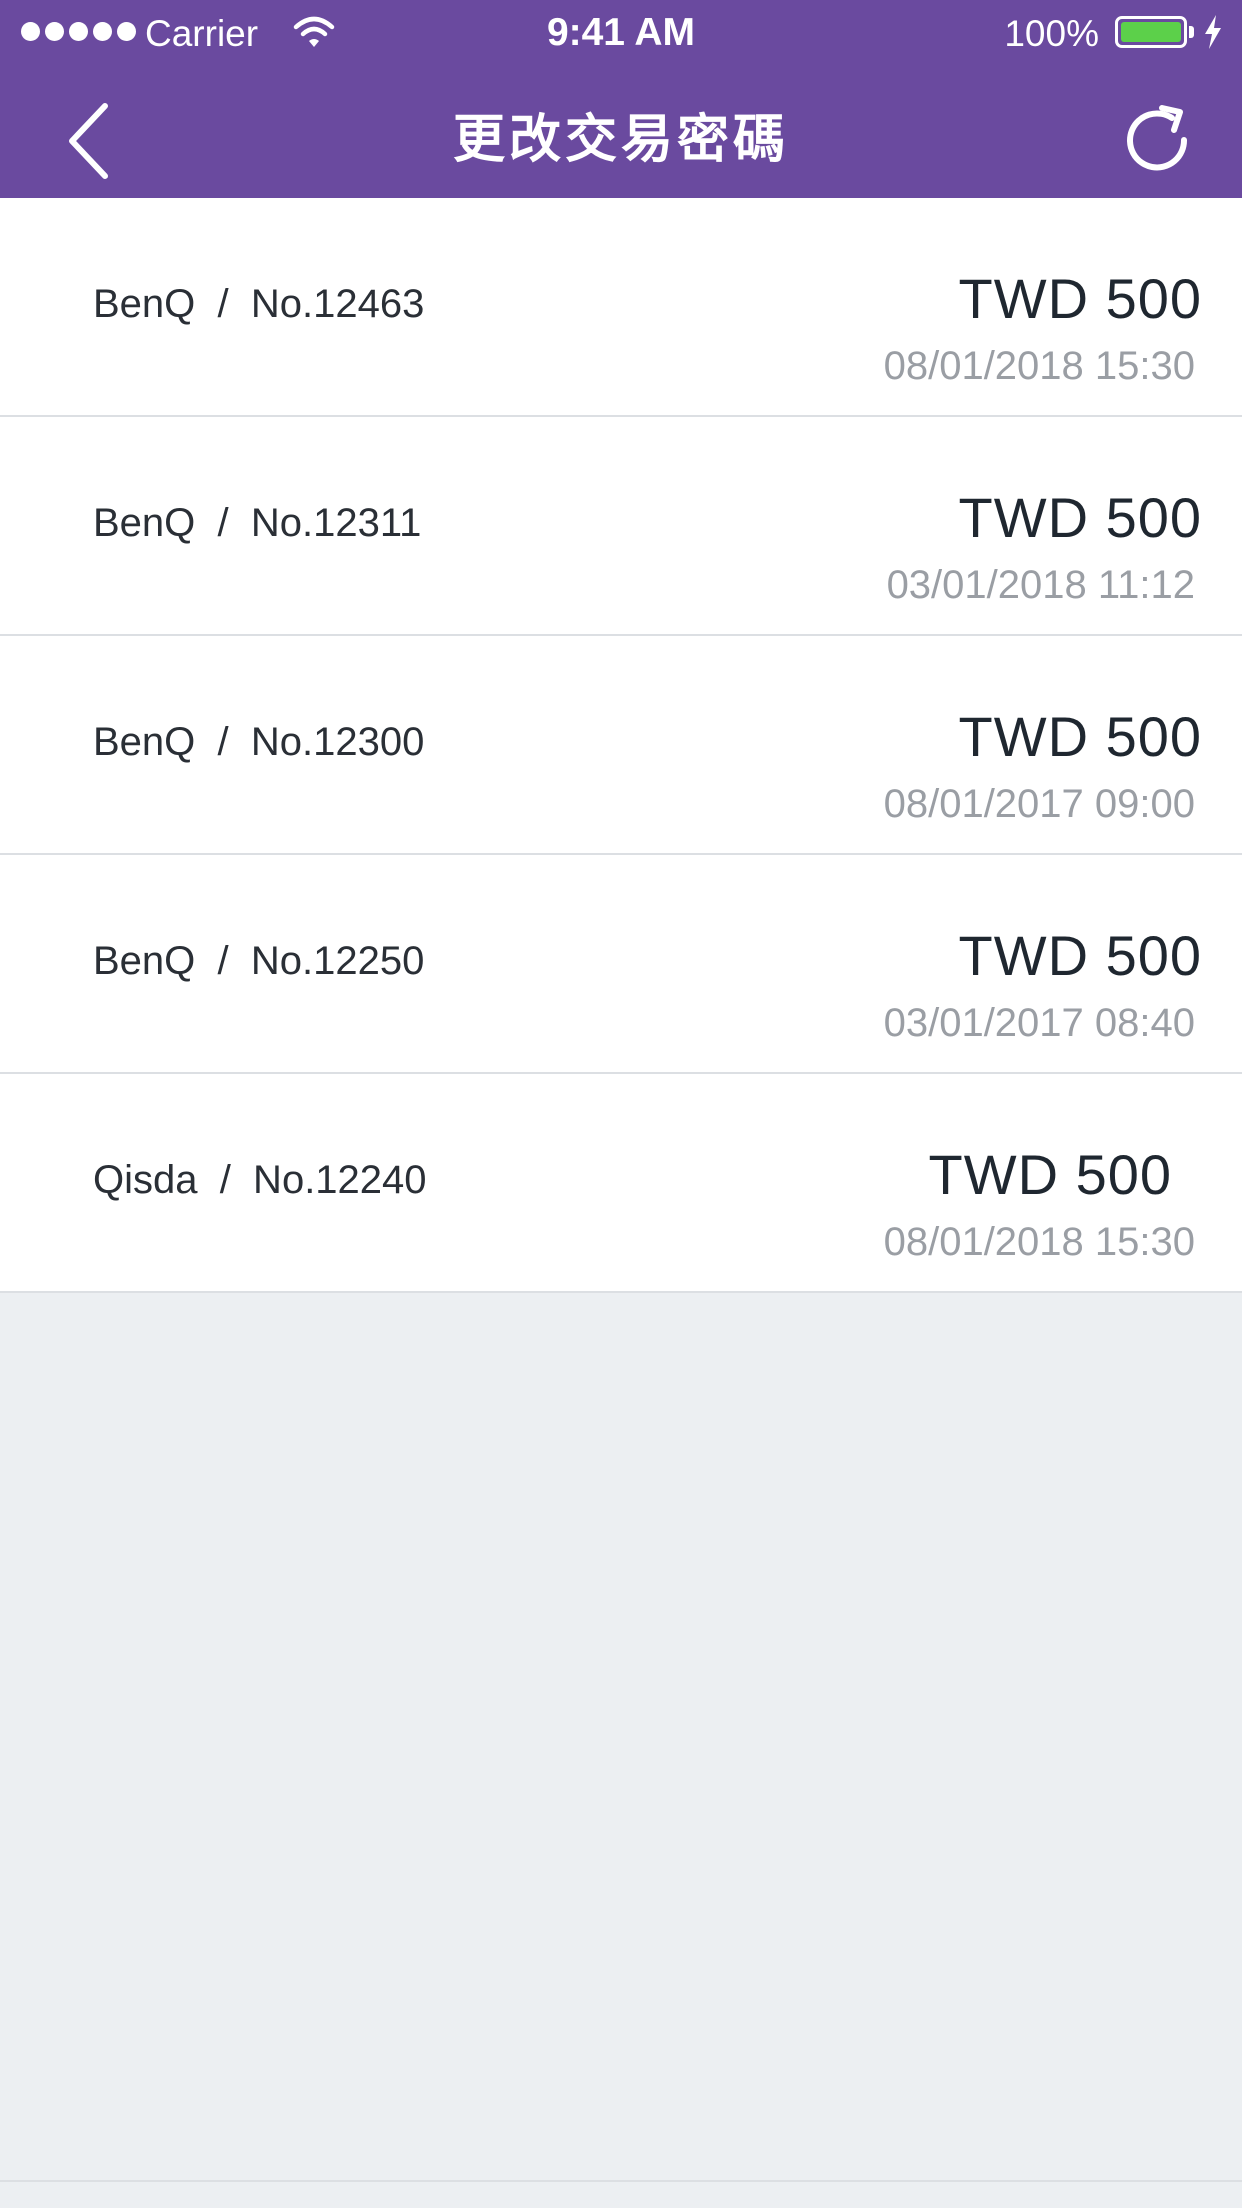 This screenshot has height=2208, width=1242. Describe the element at coordinates (621, 526) in the screenshot. I see `transaction-row: BenQ / No.12311 TWD 500 03/01/2018 11:12` at that location.